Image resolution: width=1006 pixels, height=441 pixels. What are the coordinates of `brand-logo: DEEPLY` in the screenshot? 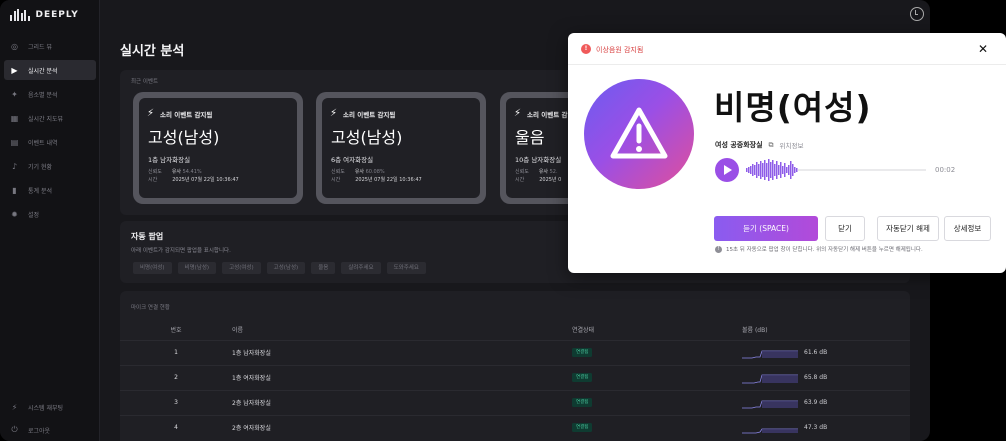 It's located at (44, 15).